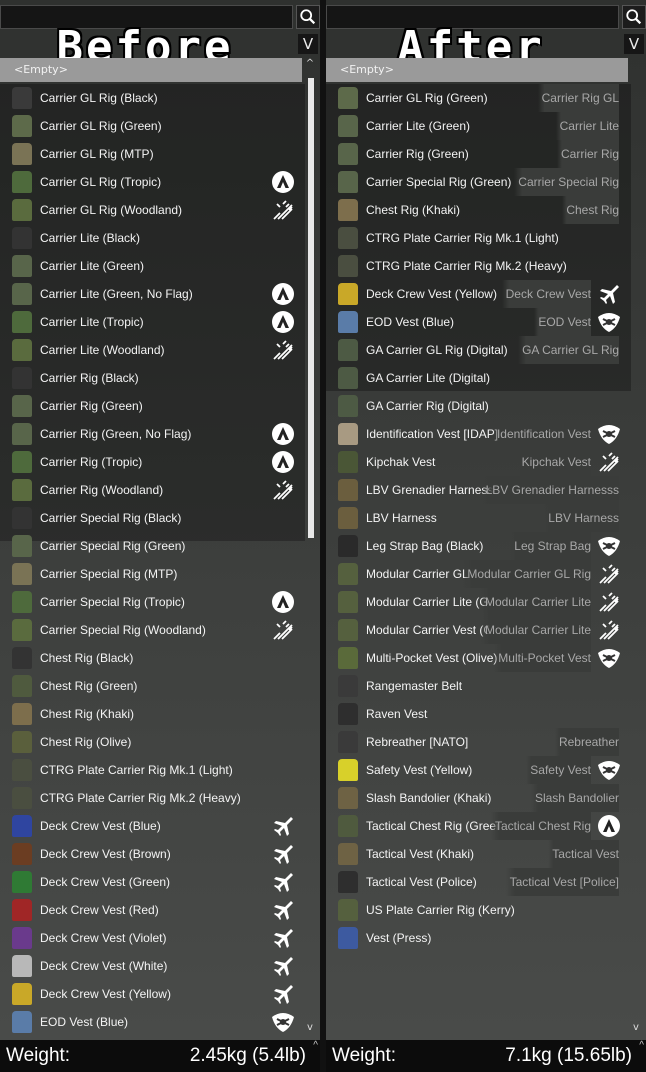  What do you see at coordinates (152, 238) in the screenshot?
I see `list-item: Carrier Lite (Black)` at bounding box center [152, 238].